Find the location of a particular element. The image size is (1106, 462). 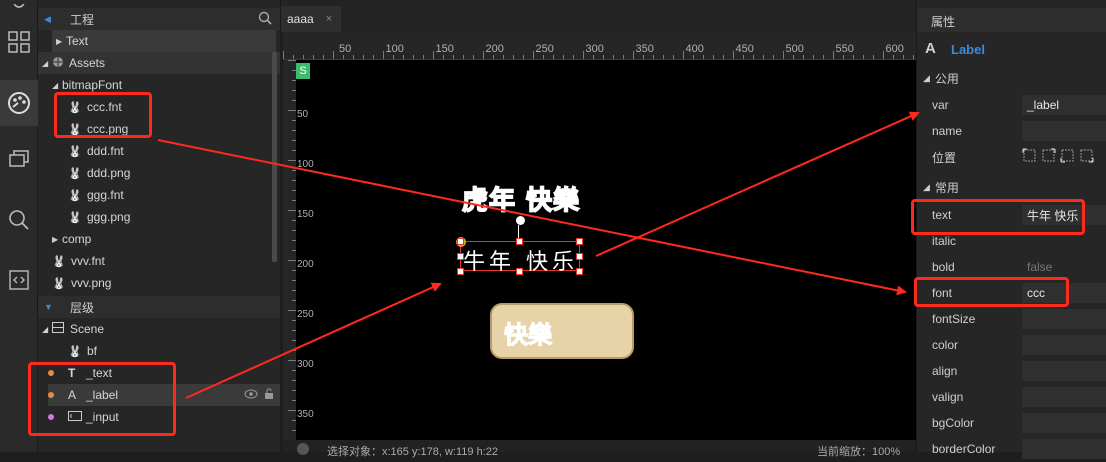

align-top-icon is located at coordinates (1048, 157).